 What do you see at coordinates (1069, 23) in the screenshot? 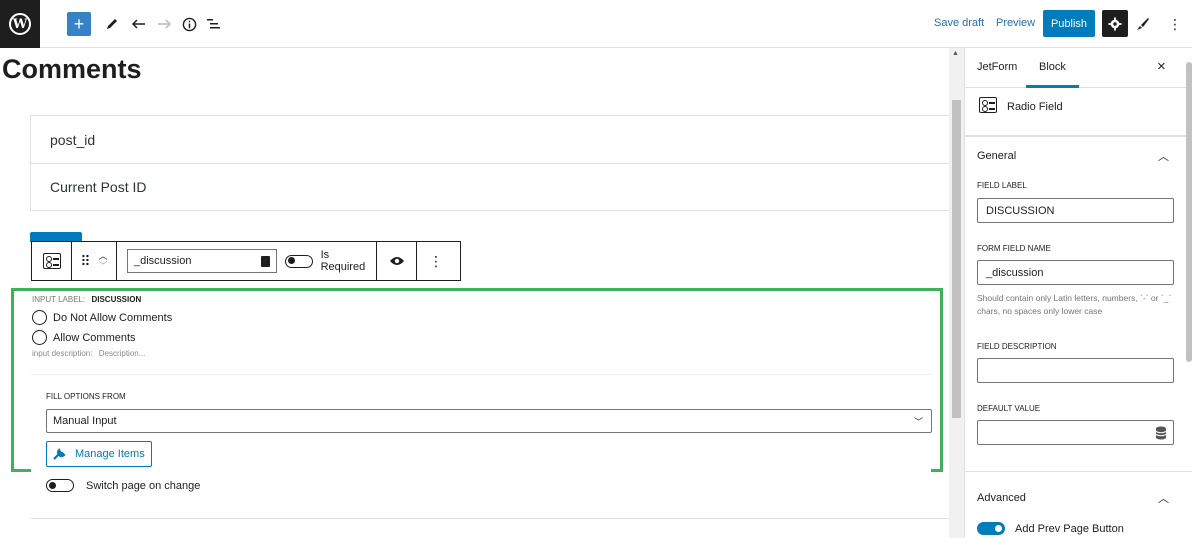
I see `publish-button: Publish` at bounding box center [1069, 23].